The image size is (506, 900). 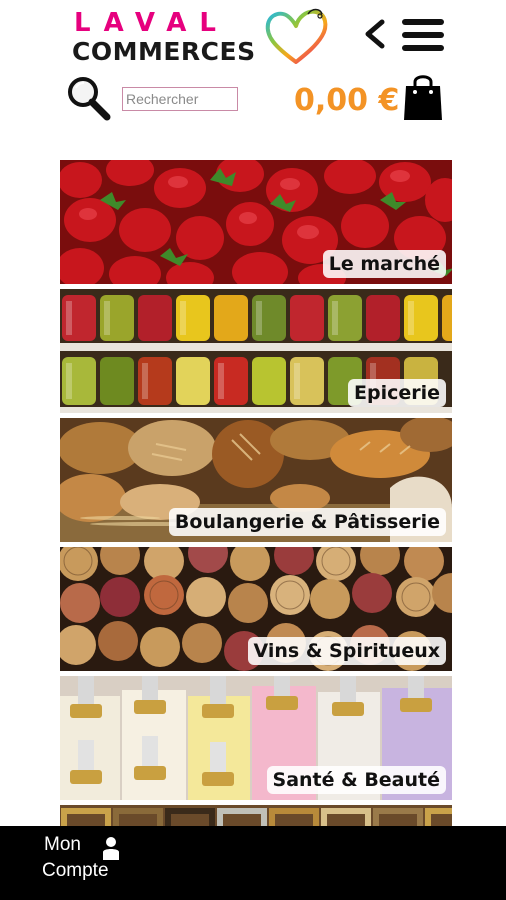 What do you see at coordinates (346, 101) in the screenshot?
I see `cart-total: 0,00 €` at bounding box center [346, 101].